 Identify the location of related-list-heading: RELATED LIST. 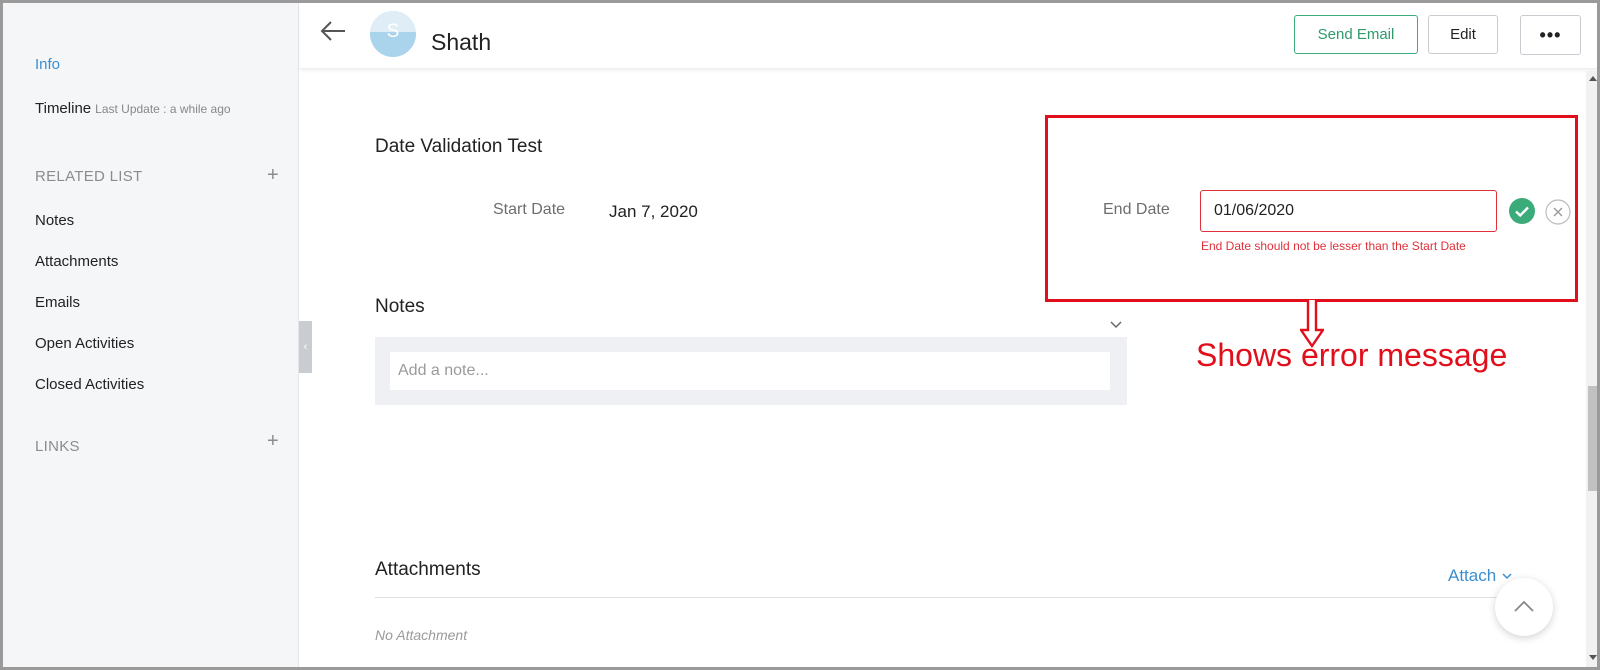
(89, 176).